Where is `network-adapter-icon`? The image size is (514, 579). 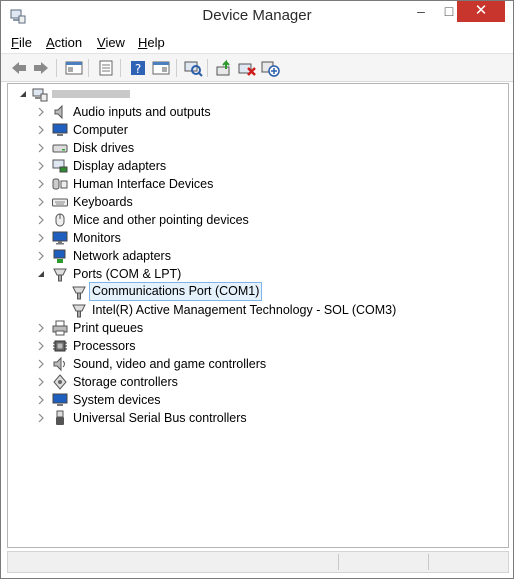 network-adapter-icon is located at coordinates (59, 256).